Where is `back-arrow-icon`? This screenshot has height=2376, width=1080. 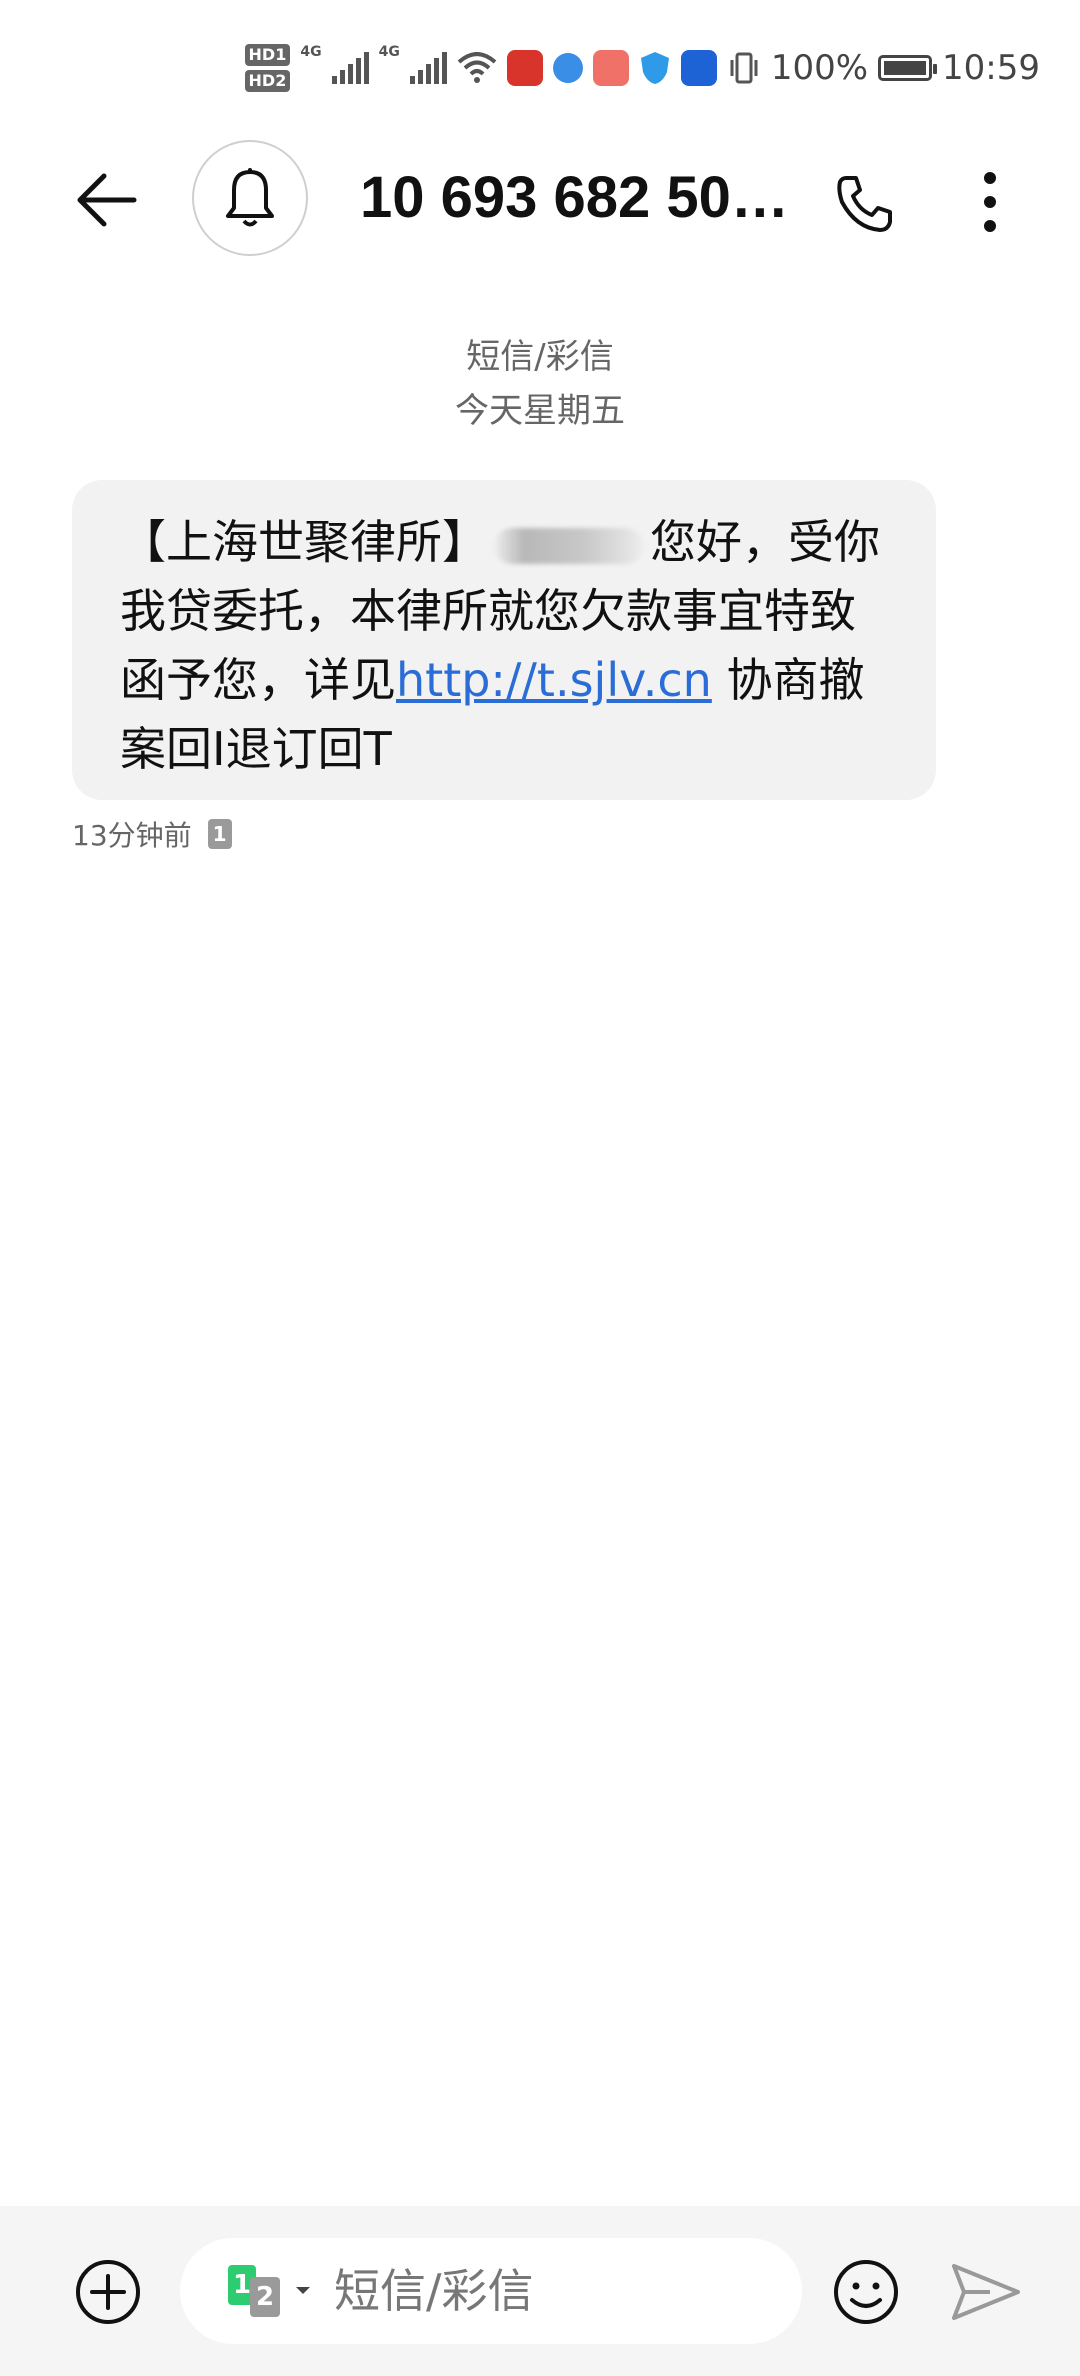 back-arrow-icon is located at coordinates (107, 200).